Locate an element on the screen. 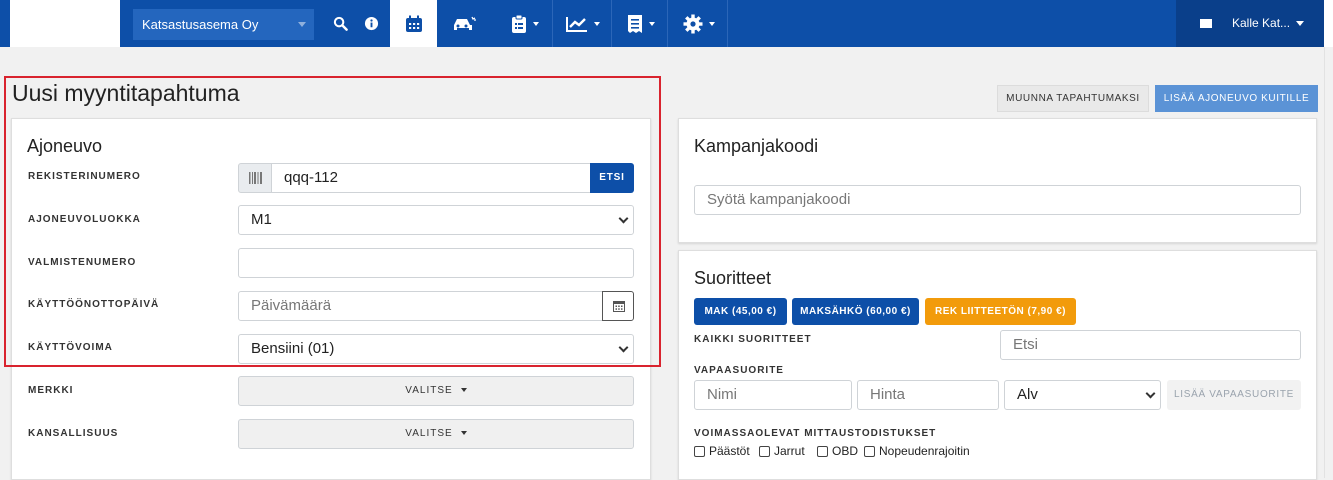 This screenshot has width=1333, height=480. chart-menu is located at coordinates (582, 23).